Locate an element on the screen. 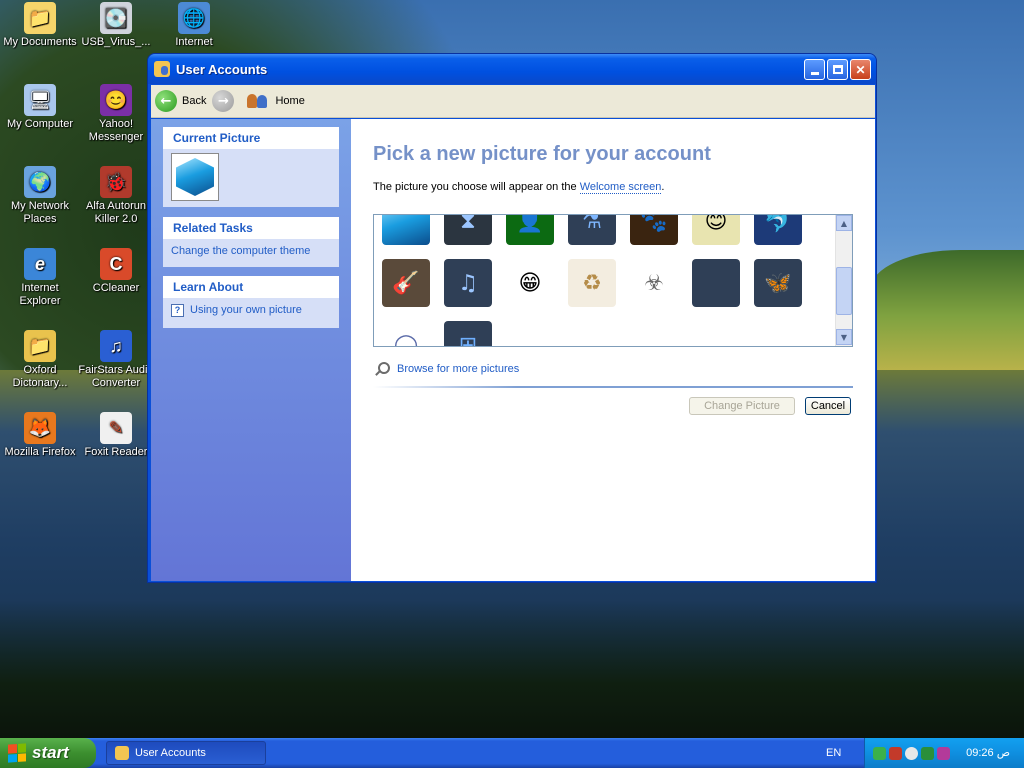  scroll-thumb is located at coordinates (844, 291).